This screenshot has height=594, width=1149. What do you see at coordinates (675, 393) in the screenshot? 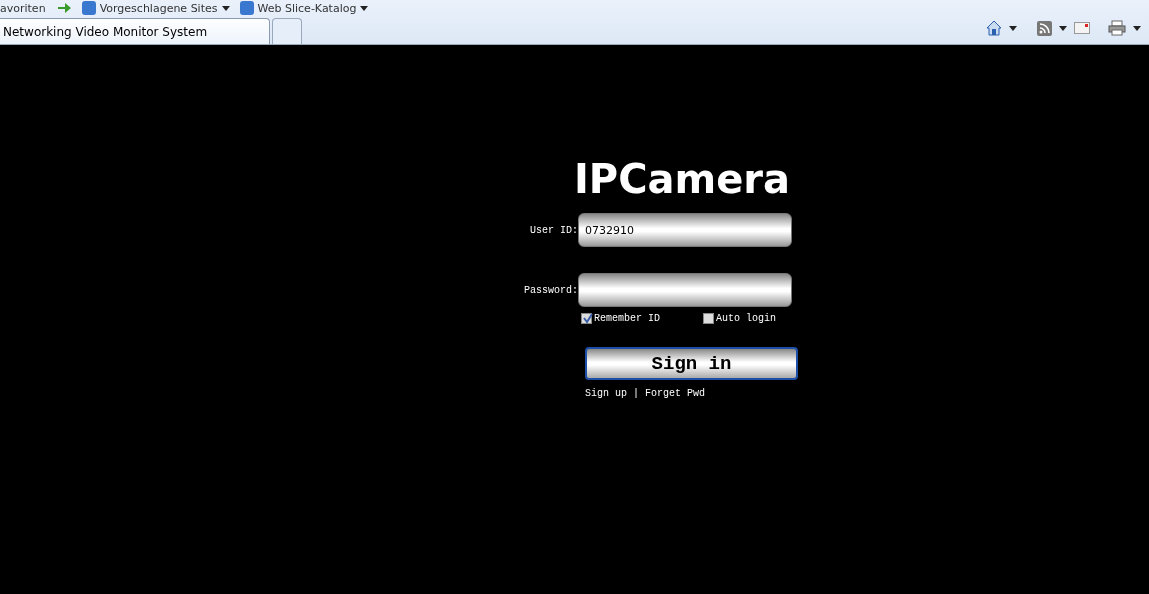
I see `forgot-password-link: Forget Pwd` at bounding box center [675, 393].